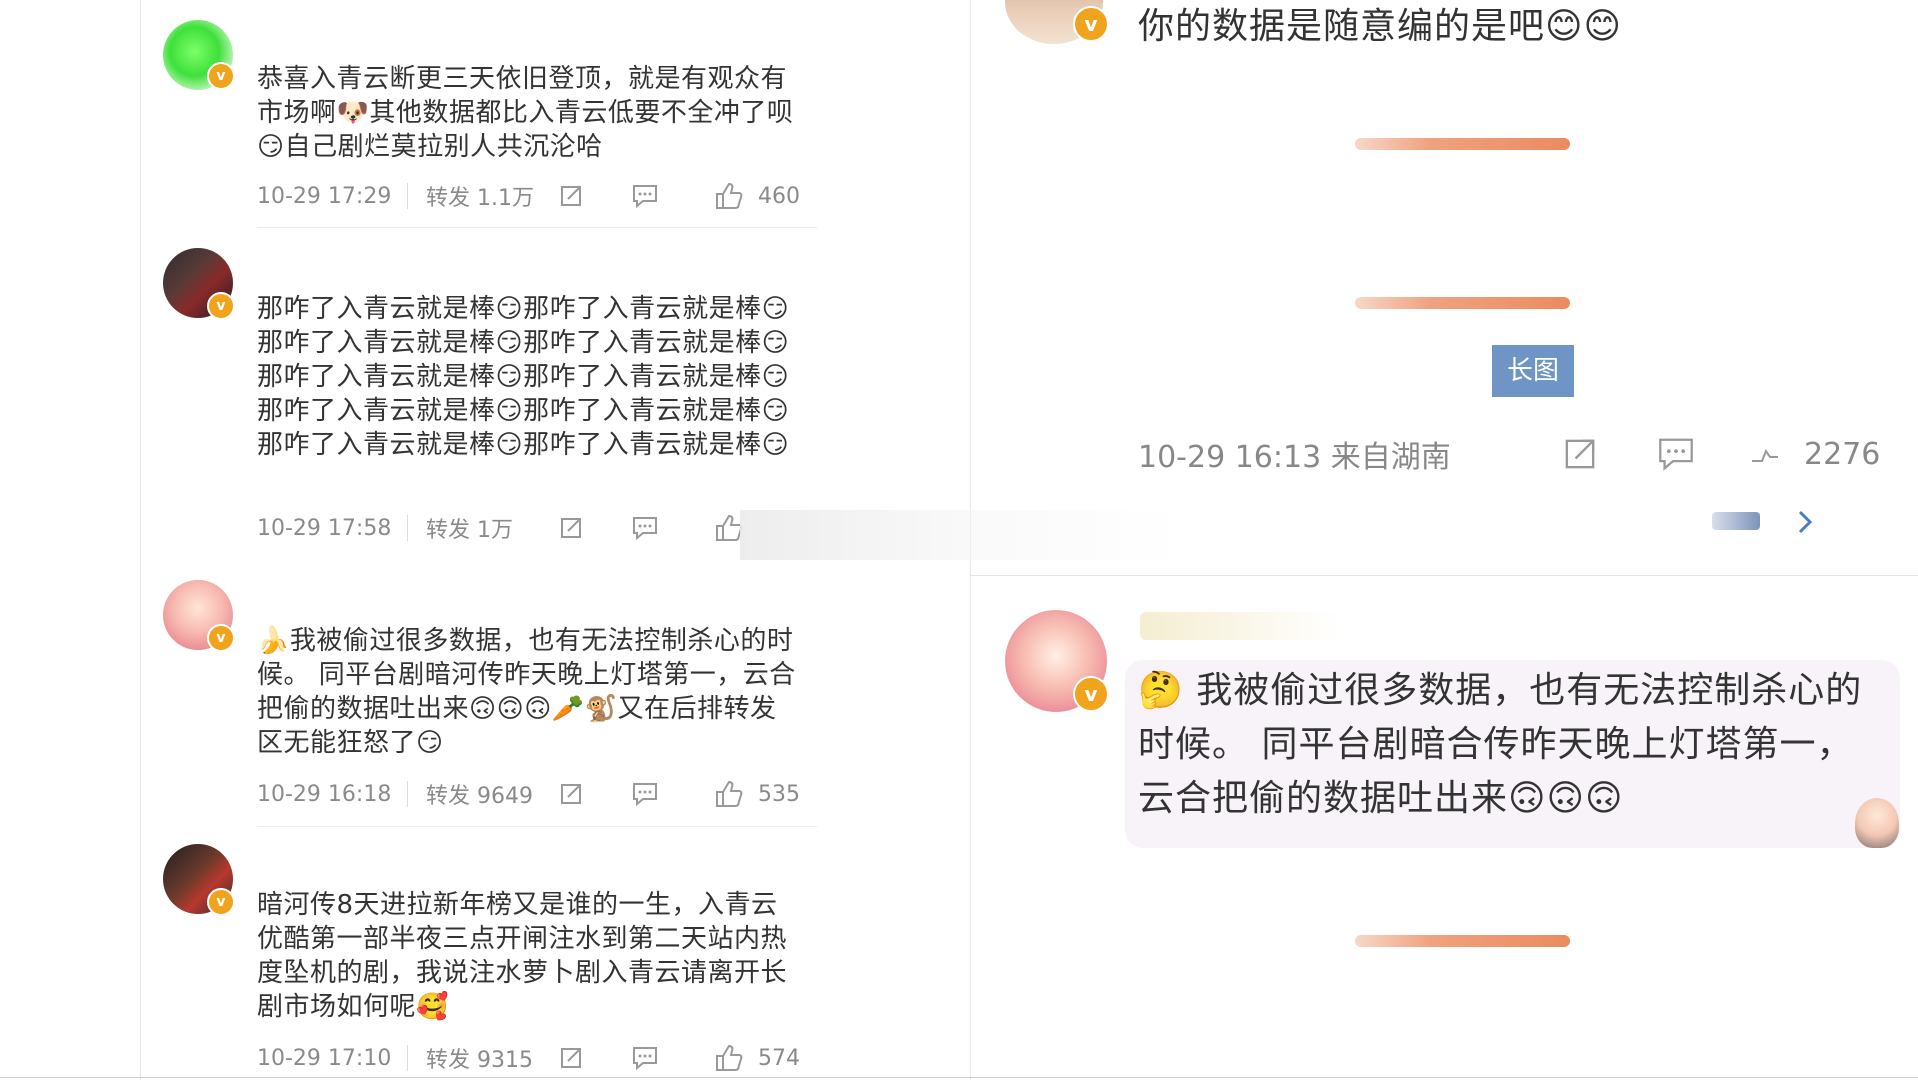  Describe the element at coordinates (779, 794) in the screenshot. I see `like-count: 535` at that location.